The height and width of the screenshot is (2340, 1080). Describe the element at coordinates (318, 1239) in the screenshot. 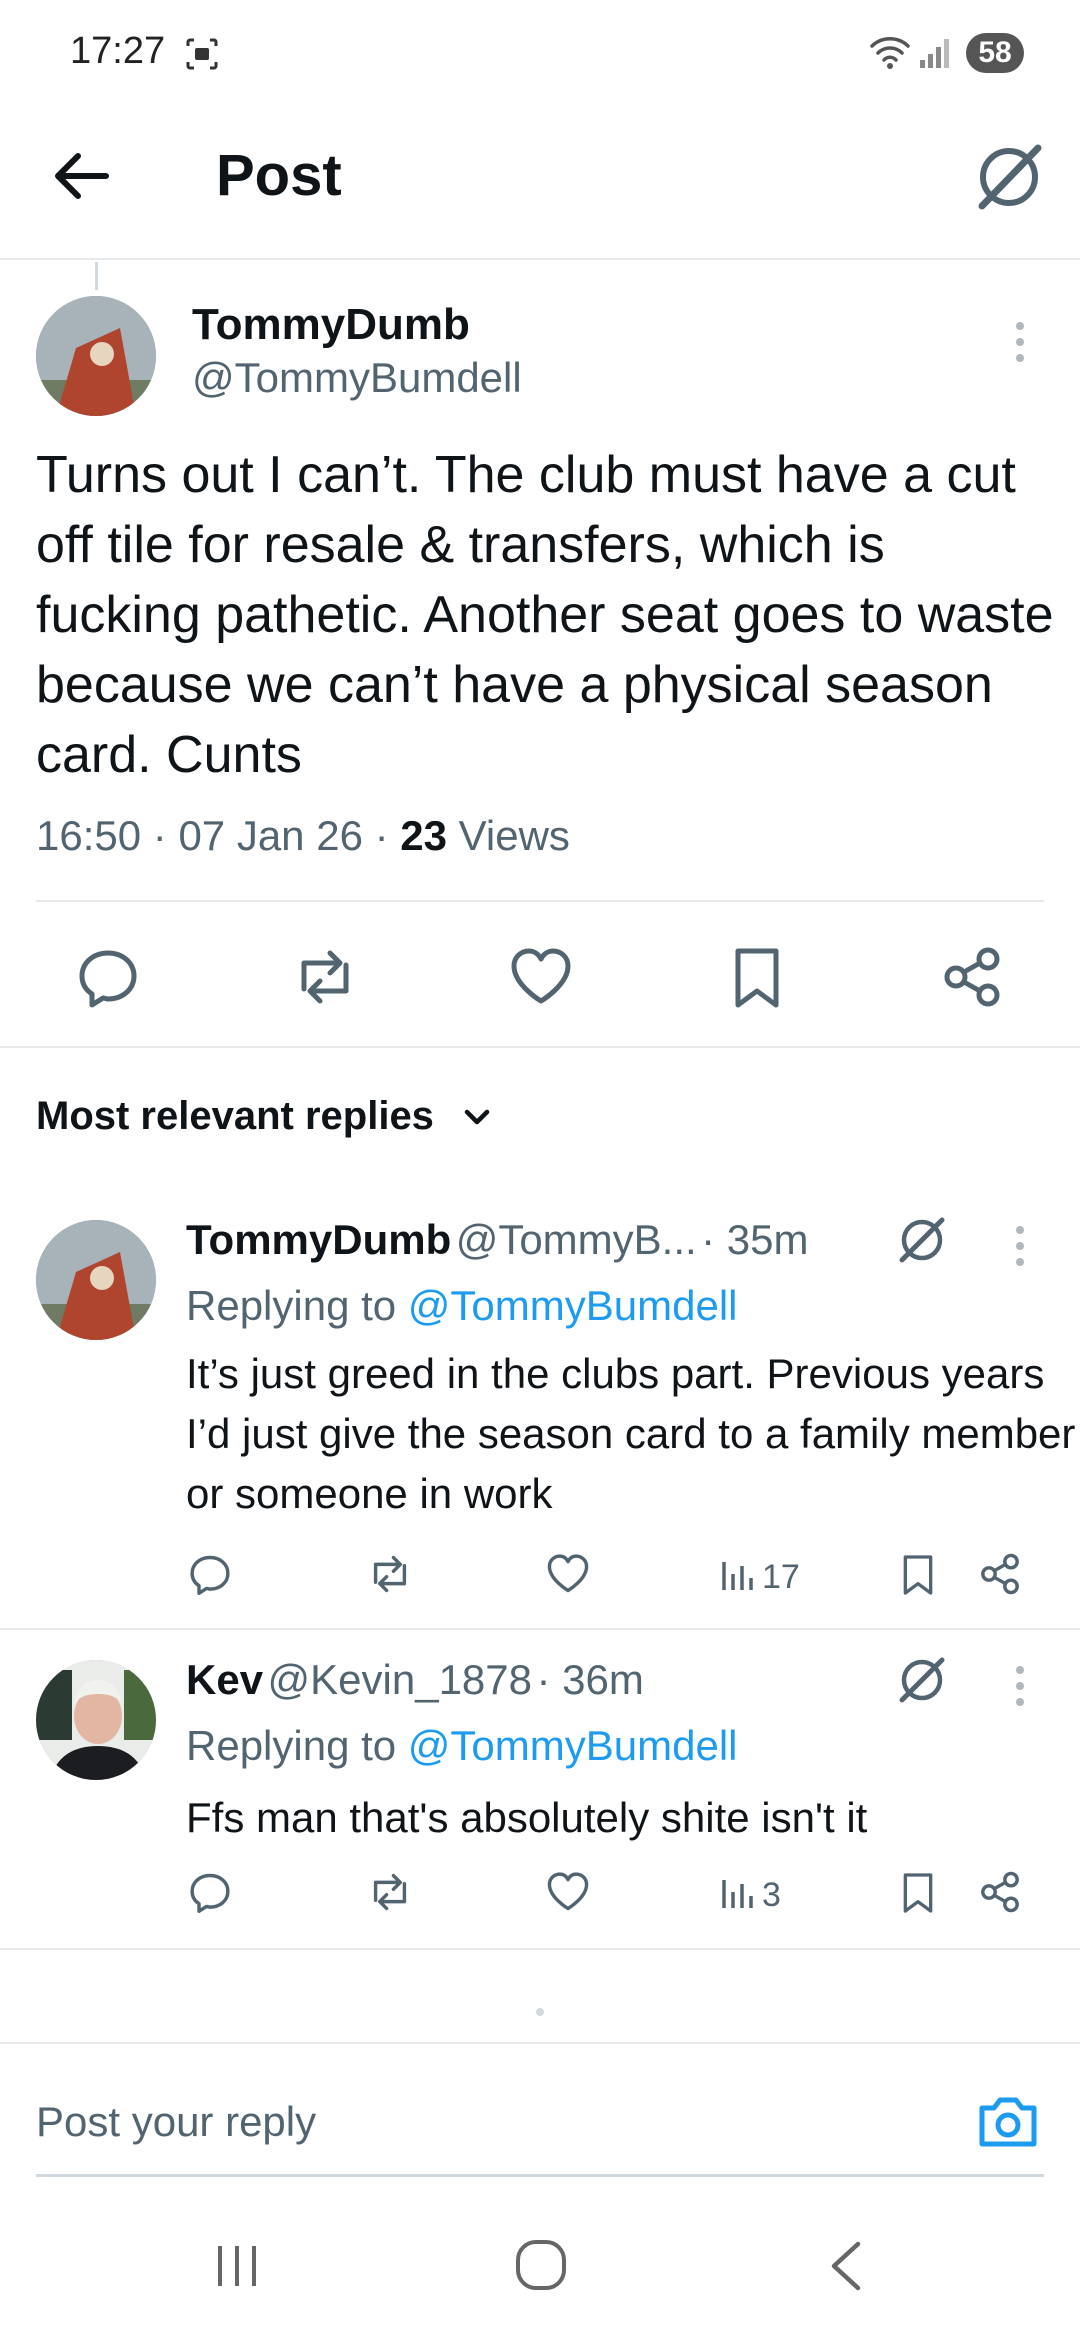

I see `reply-author-name: TommyDumb` at that location.